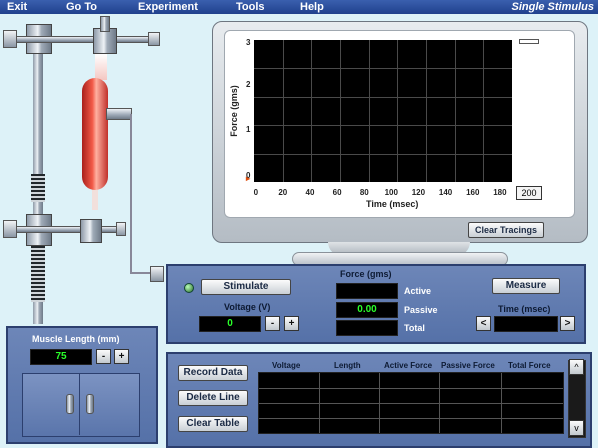  What do you see at coordinates (91, 231) in the screenshot?
I see `lower-mount` at bounding box center [91, 231].